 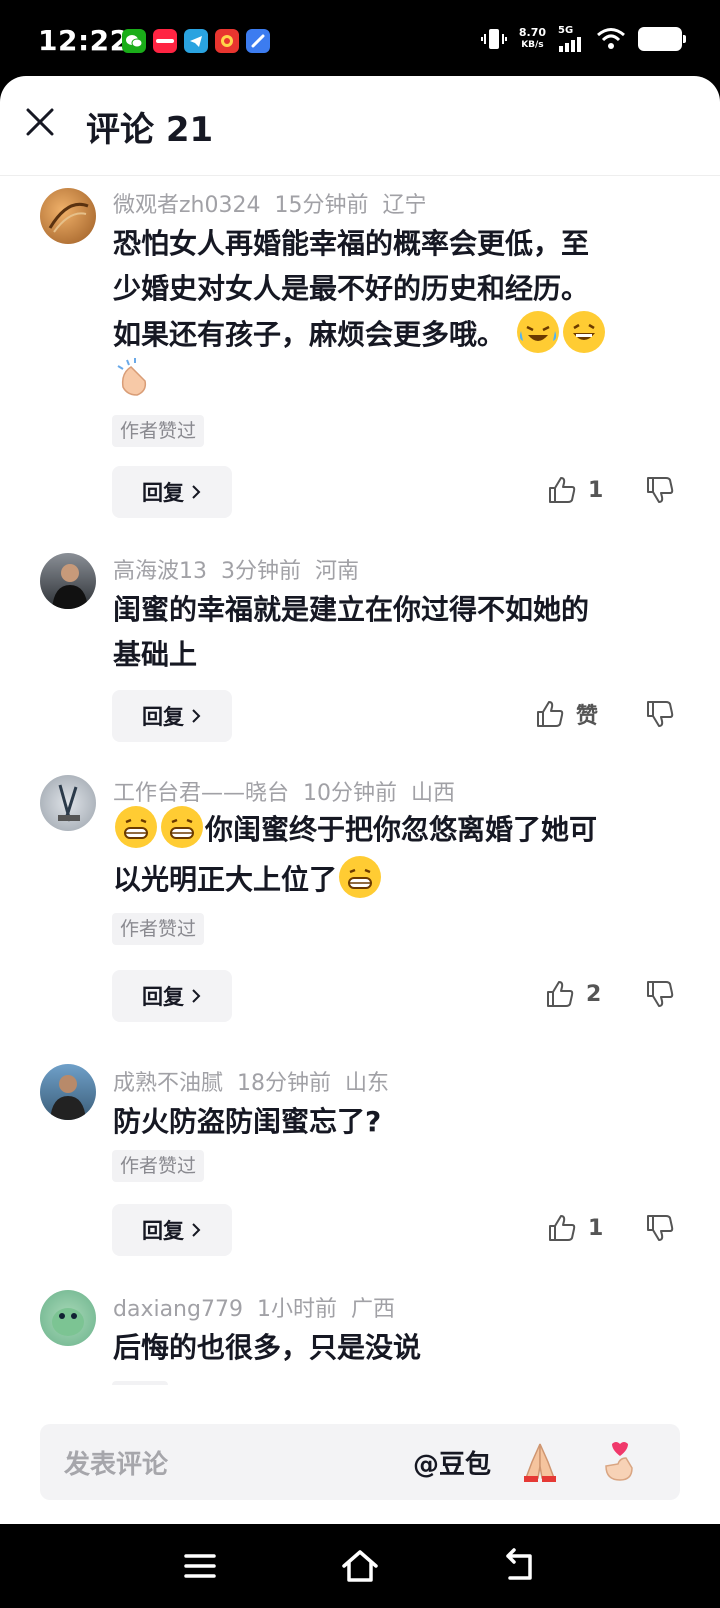 What do you see at coordinates (566, 714) in the screenshot?
I see `like-button: 赞` at bounding box center [566, 714].